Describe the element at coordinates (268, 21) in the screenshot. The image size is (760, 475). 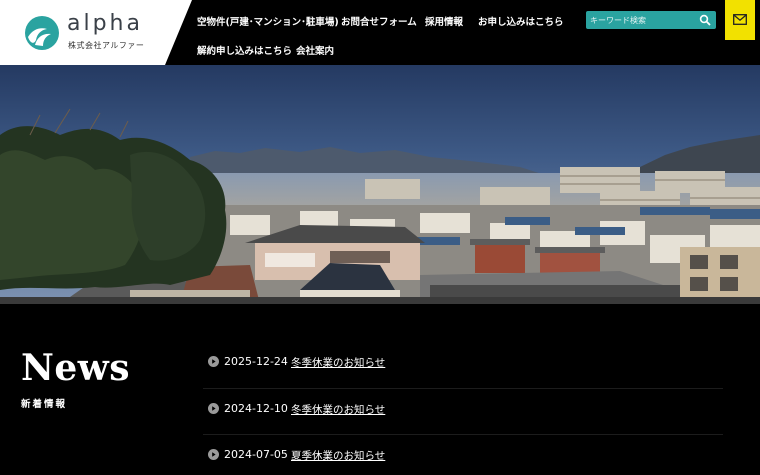
I see `nav-item-vacancies: 空物件(戸建･マンション･駐車場)` at that location.